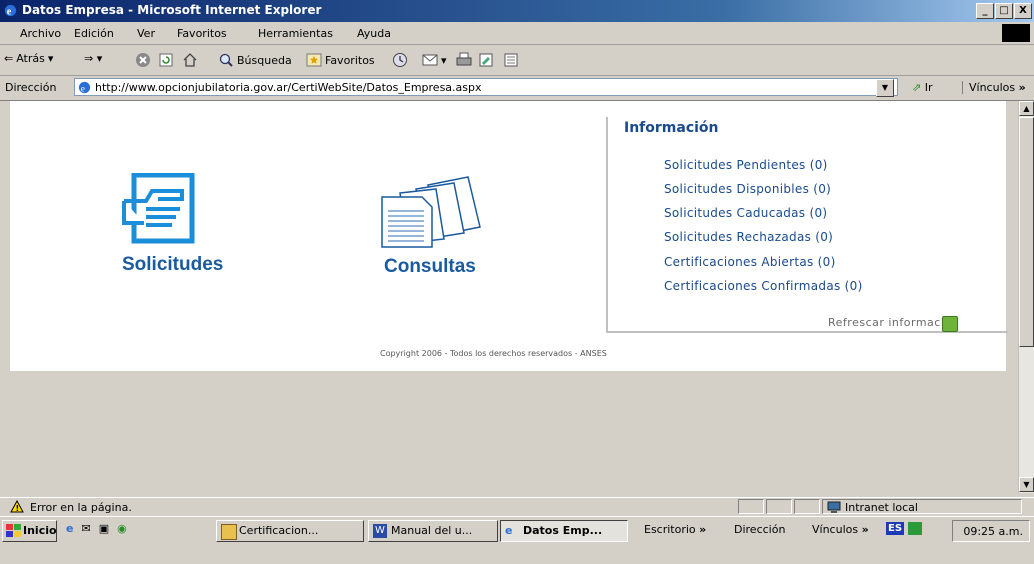  Describe the element at coordinates (374, 33) in the screenshot. I see `menu-ayuda: Ayuda` at that location.